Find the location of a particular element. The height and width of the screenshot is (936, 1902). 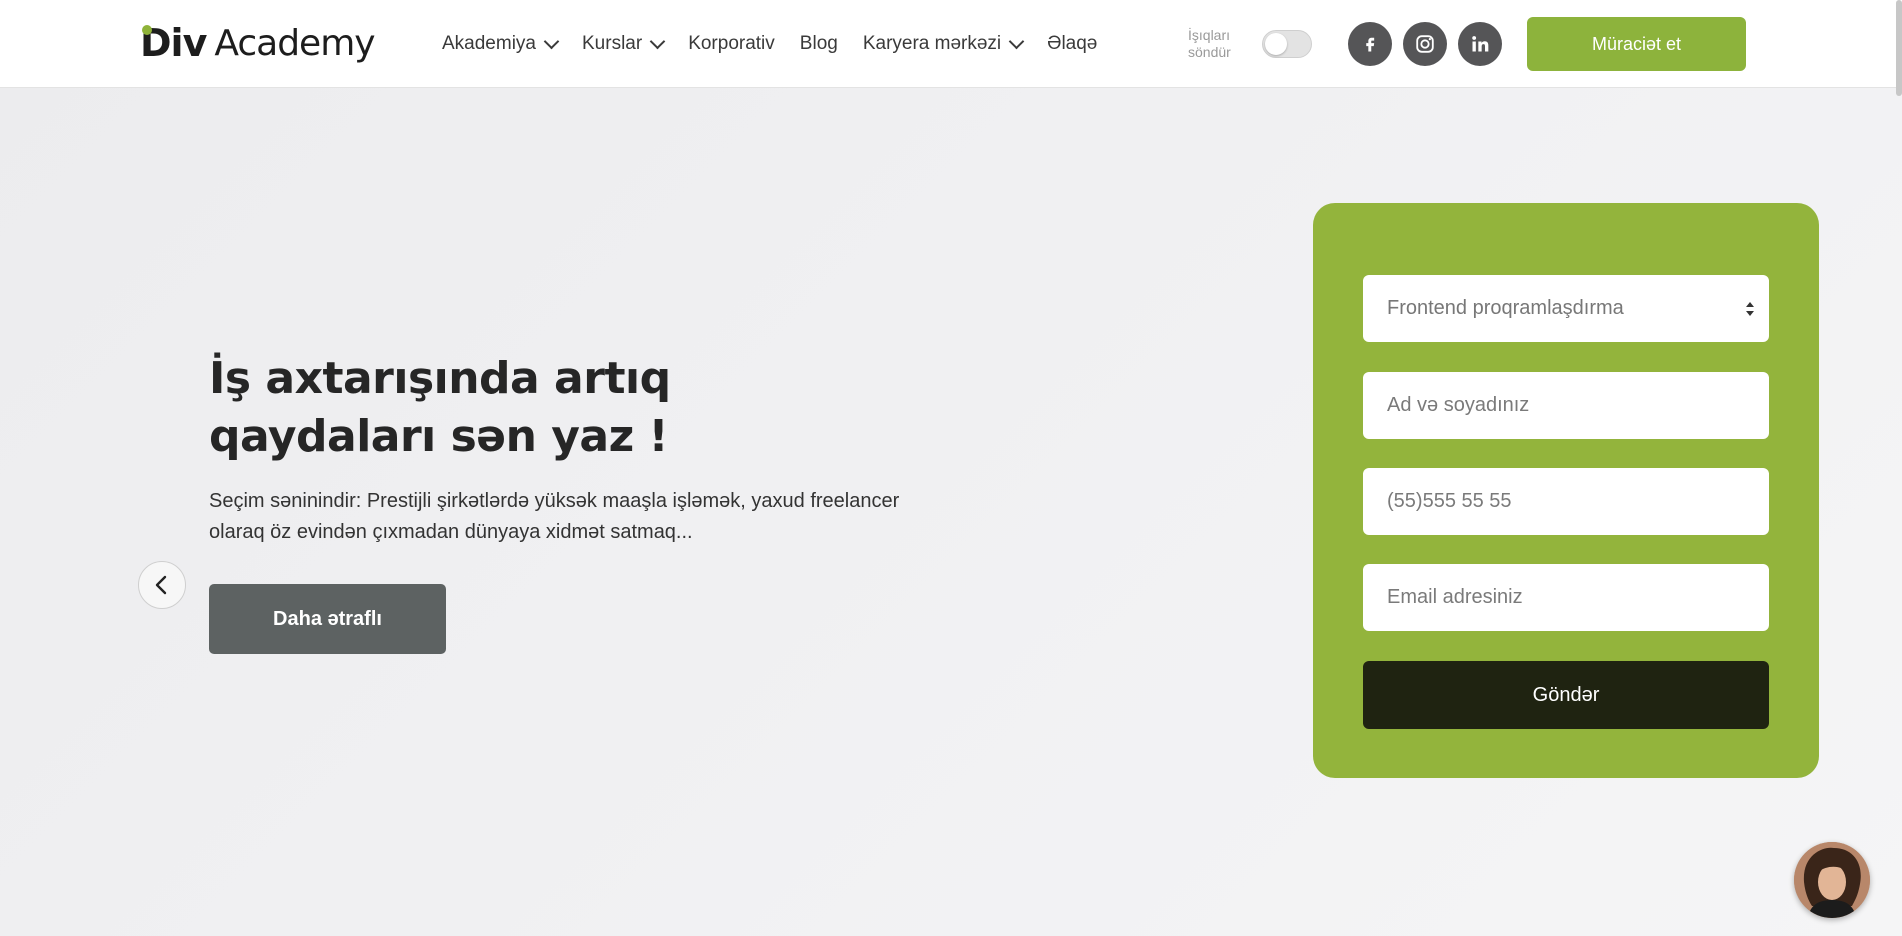

hero-title-line2: qaydaları sən yaz ! is located at coordinates (439, 436).